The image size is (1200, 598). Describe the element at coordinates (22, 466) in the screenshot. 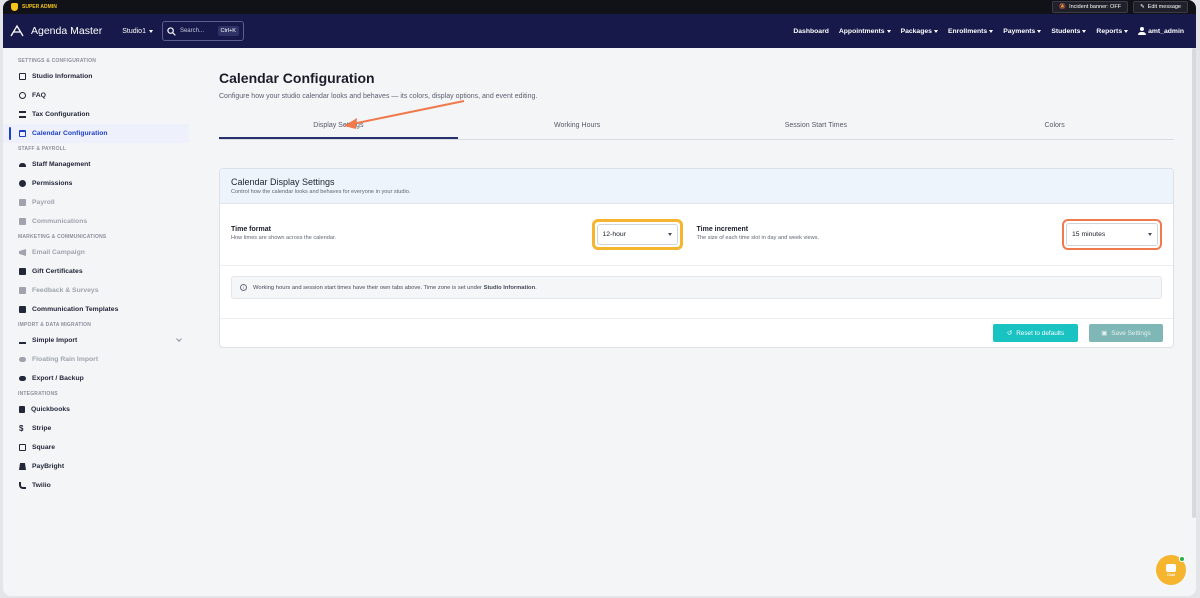

I see `register-icon` at that location.